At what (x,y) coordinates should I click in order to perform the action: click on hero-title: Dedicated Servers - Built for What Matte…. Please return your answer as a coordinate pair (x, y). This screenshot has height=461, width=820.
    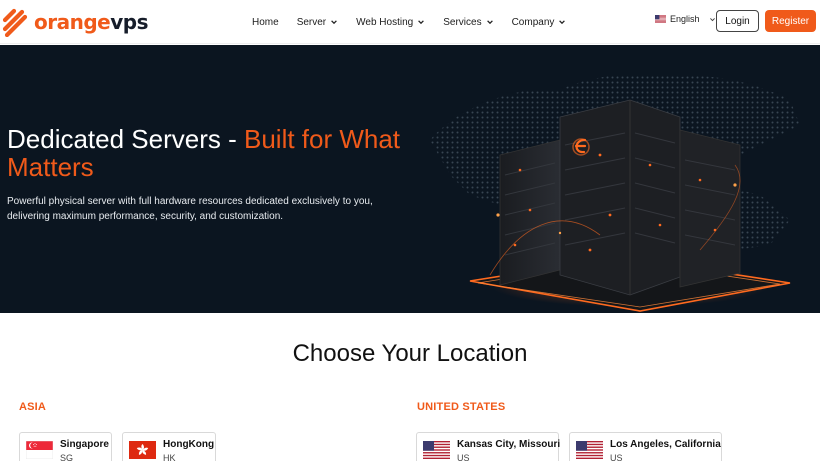
    Looking at the image, I should click on (207, 153).